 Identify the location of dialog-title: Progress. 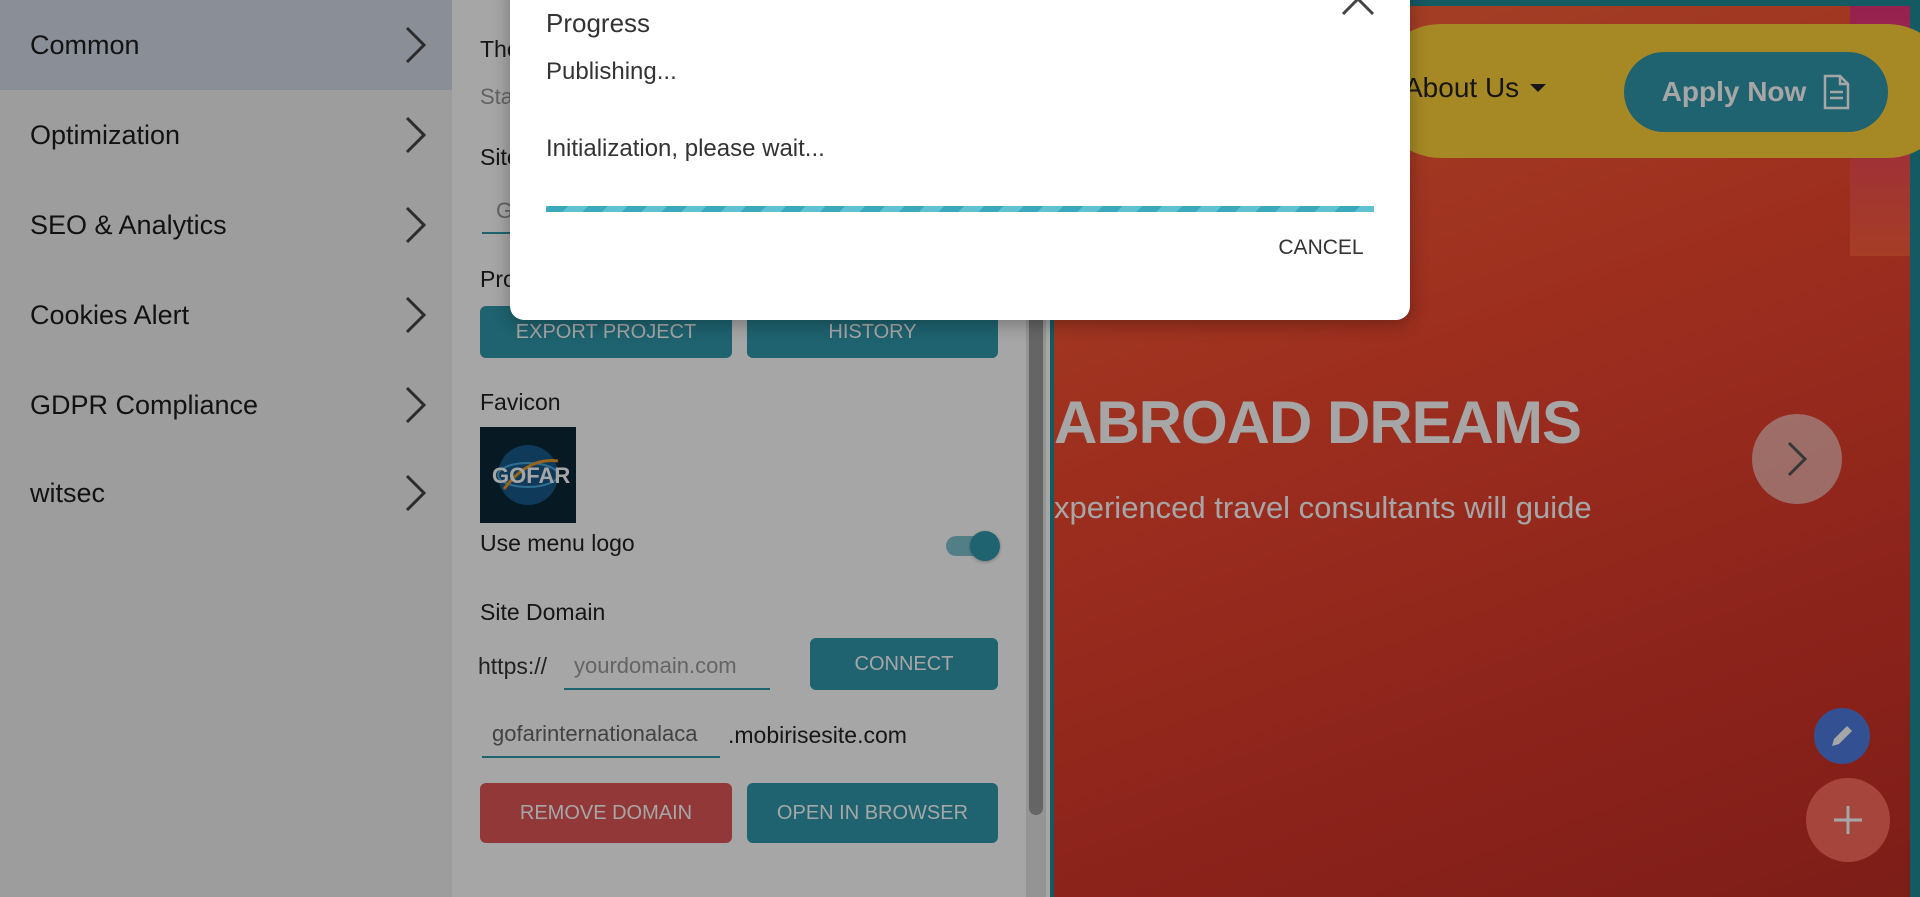
(598, 23).